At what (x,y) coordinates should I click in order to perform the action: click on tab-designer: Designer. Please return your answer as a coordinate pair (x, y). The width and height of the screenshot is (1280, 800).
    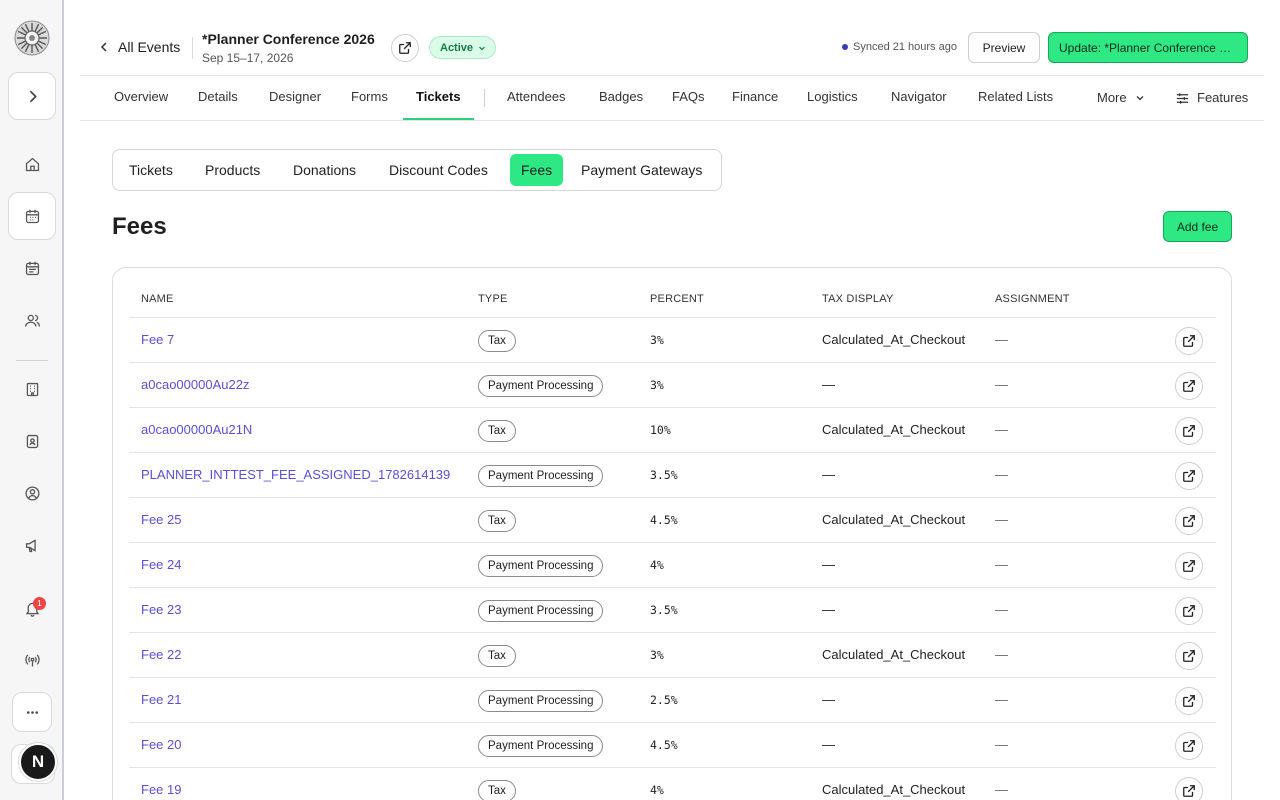
    Looking at the image, I should click on (295, 98).